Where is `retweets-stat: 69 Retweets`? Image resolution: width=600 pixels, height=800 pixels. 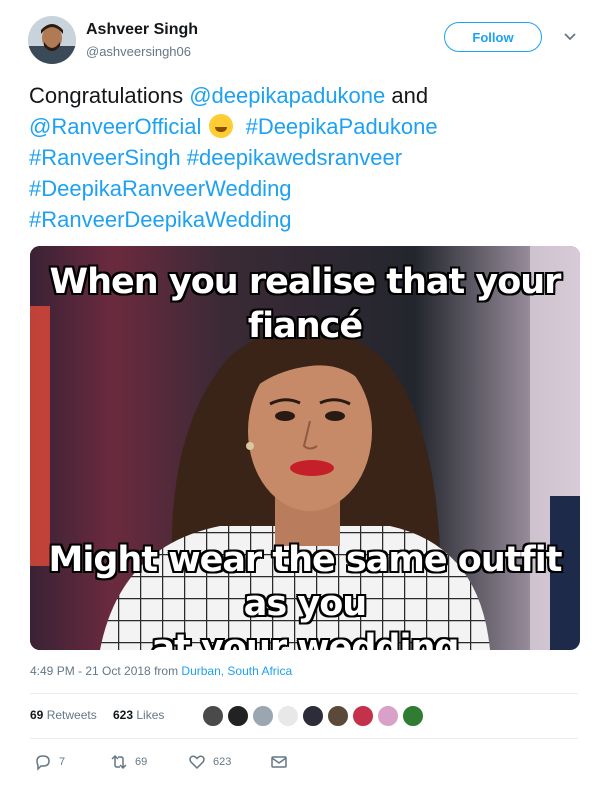 retweets-stat: 69 Retweets is located at coordinates (63, 715).